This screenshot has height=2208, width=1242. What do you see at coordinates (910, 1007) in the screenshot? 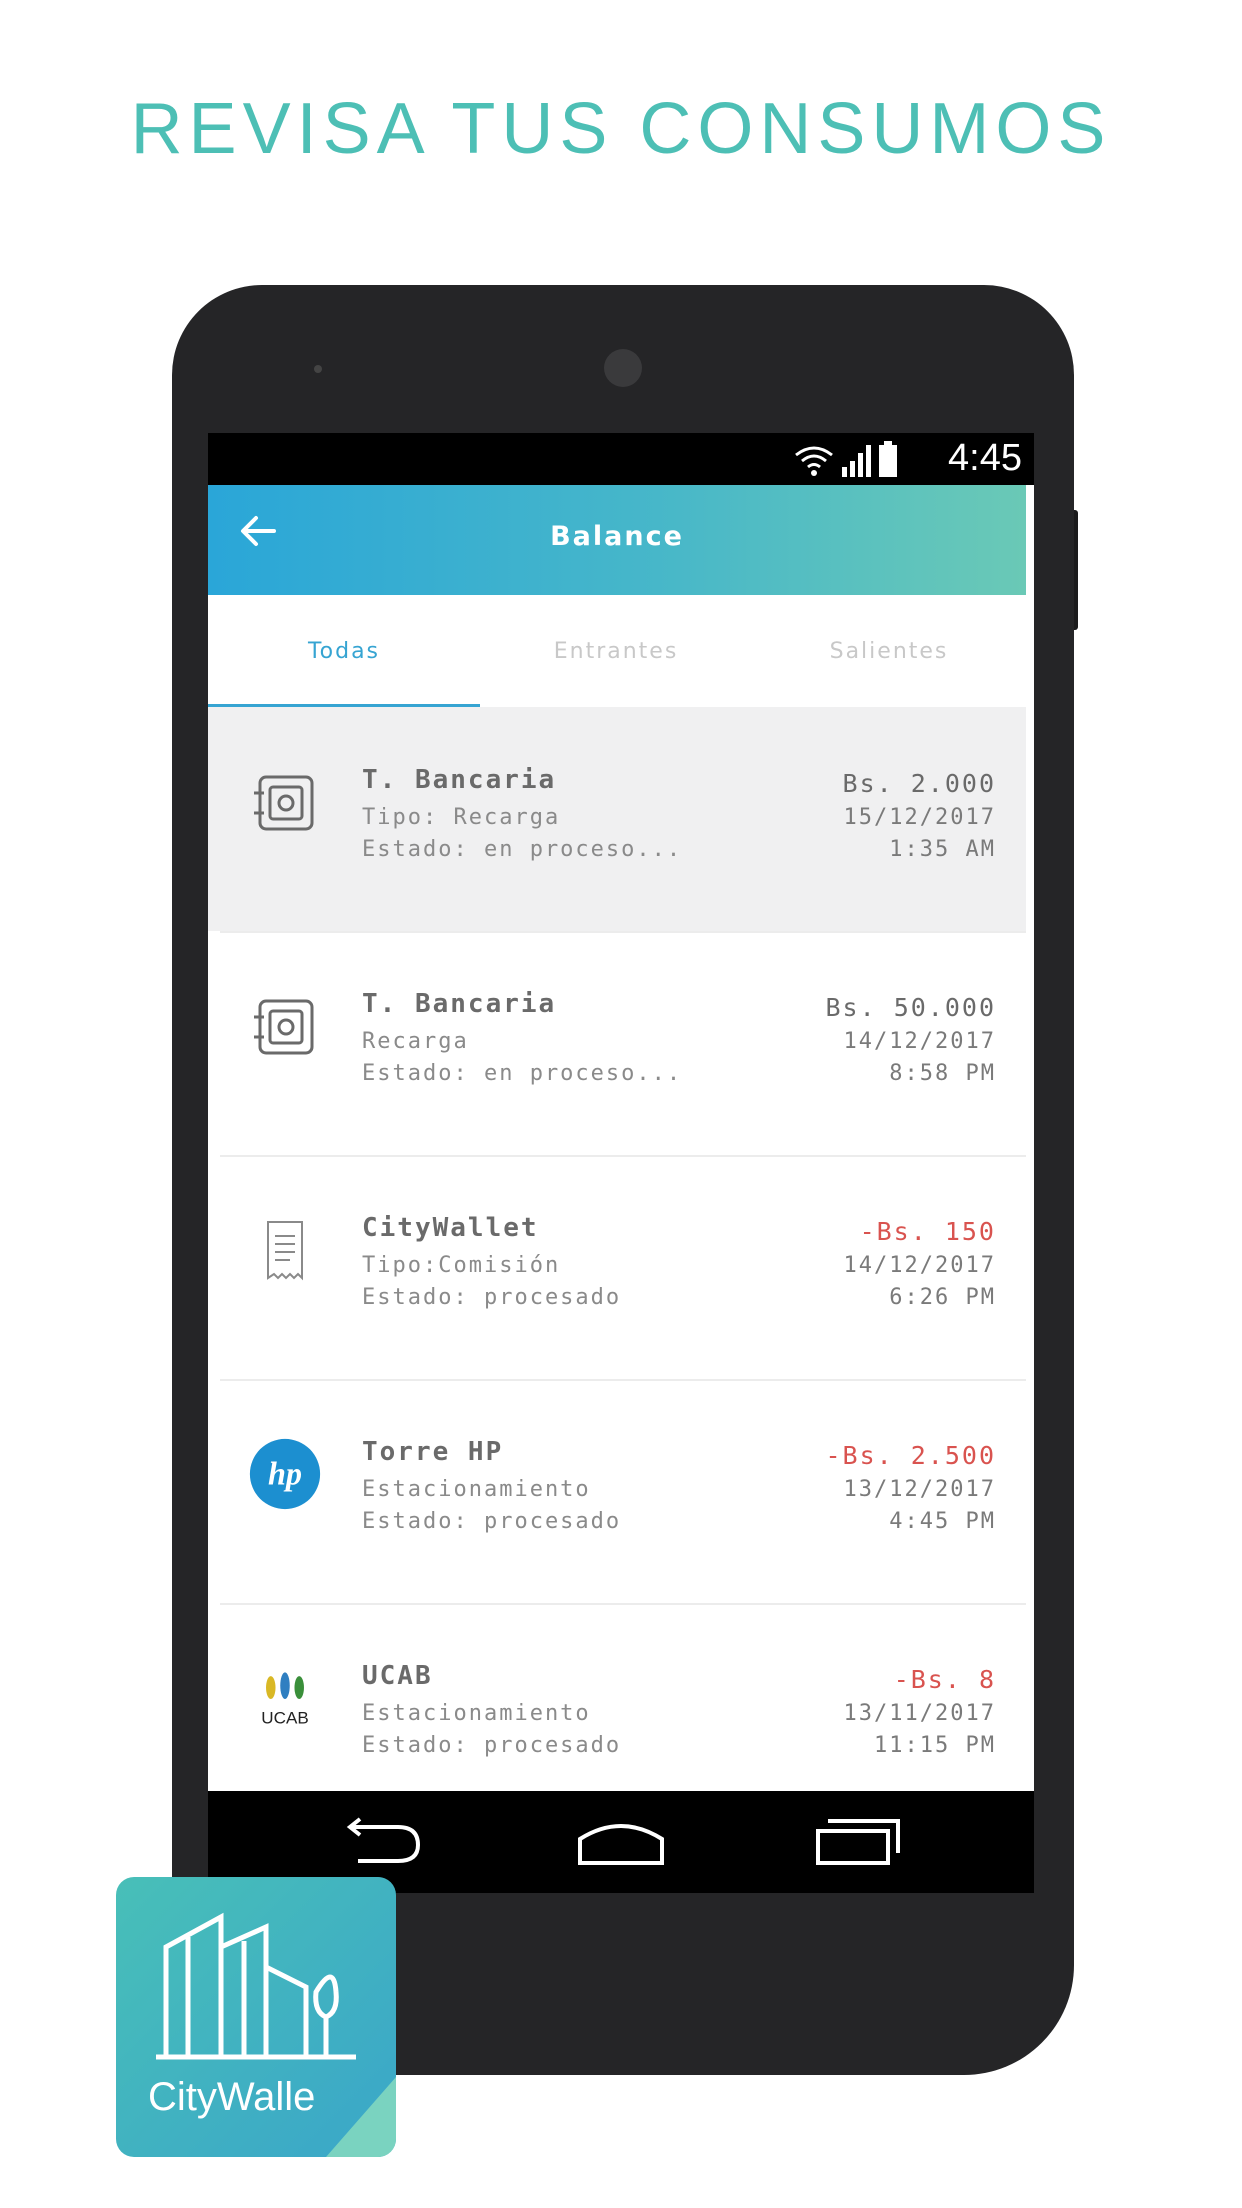
I see `transaction-amount: Bs. 50.000` at bounding box center [910, 1007].